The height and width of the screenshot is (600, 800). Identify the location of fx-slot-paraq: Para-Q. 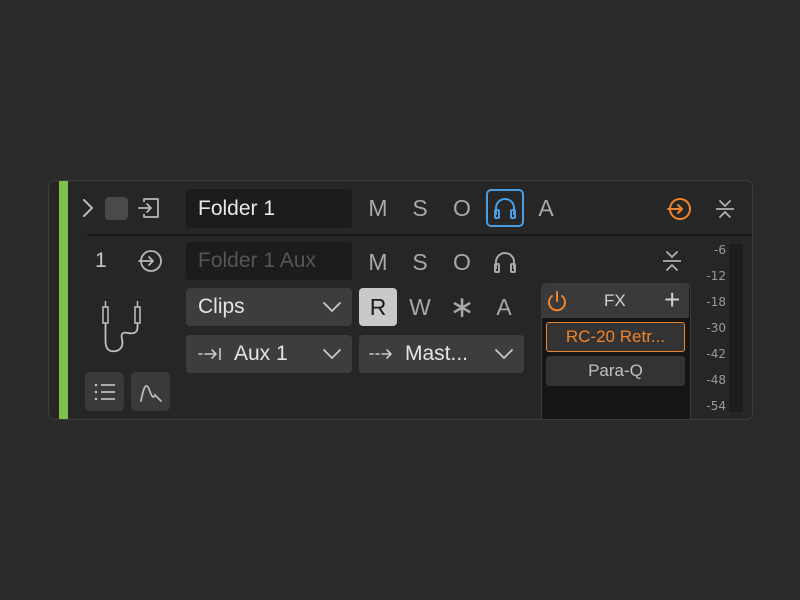
(615, 371).